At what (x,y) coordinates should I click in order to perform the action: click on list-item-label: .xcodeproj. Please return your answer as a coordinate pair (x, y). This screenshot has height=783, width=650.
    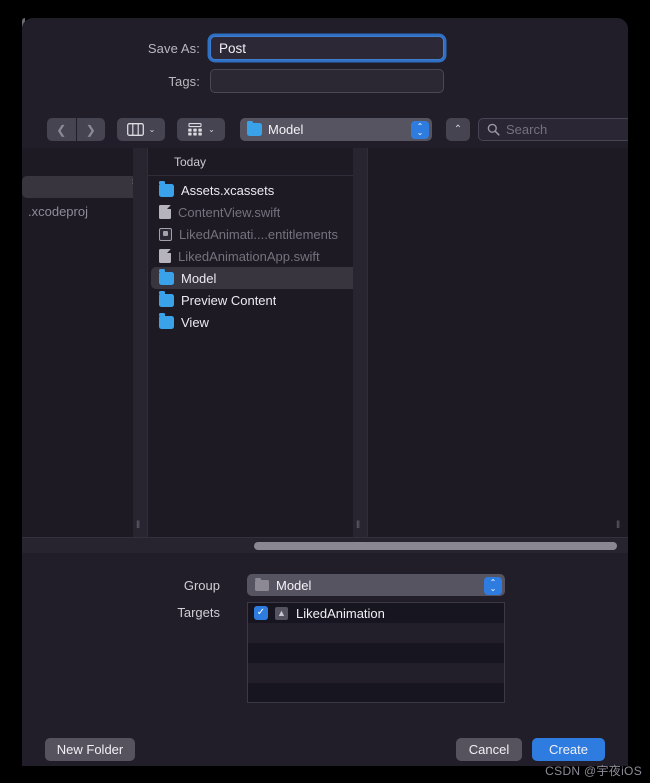
    Looking at the image, I should click on (58, 211).